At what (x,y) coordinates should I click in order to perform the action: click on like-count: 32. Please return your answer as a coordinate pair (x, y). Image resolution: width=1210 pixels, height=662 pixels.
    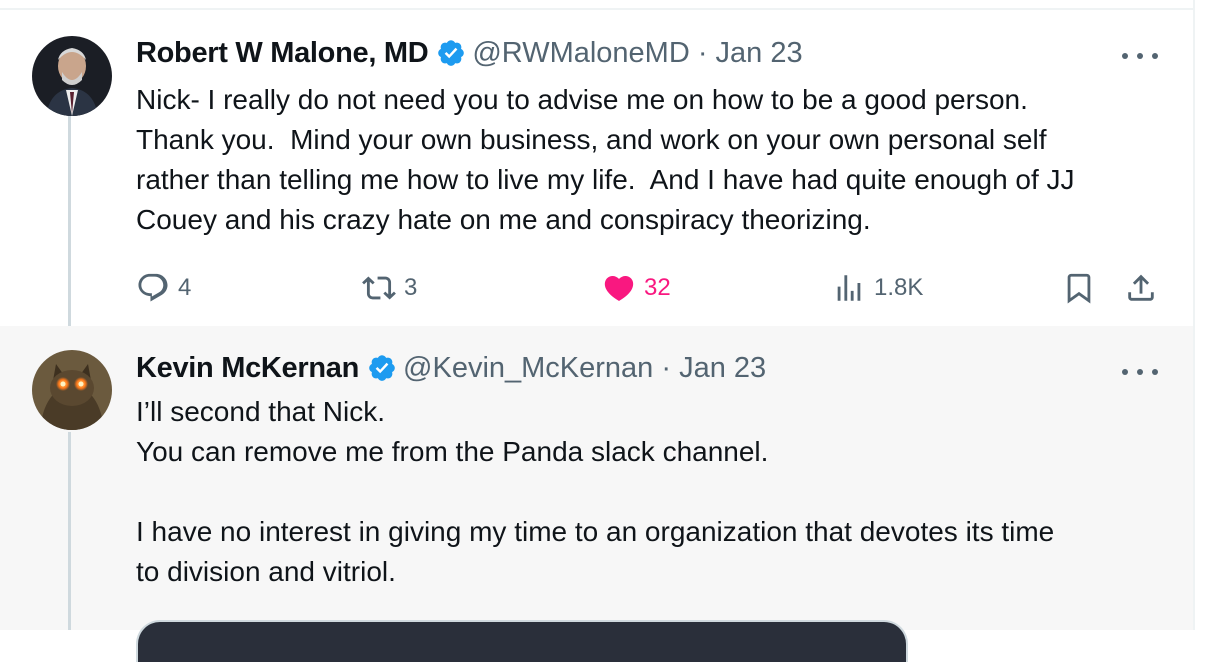
    Looking at the image, I should click on (657, 287).